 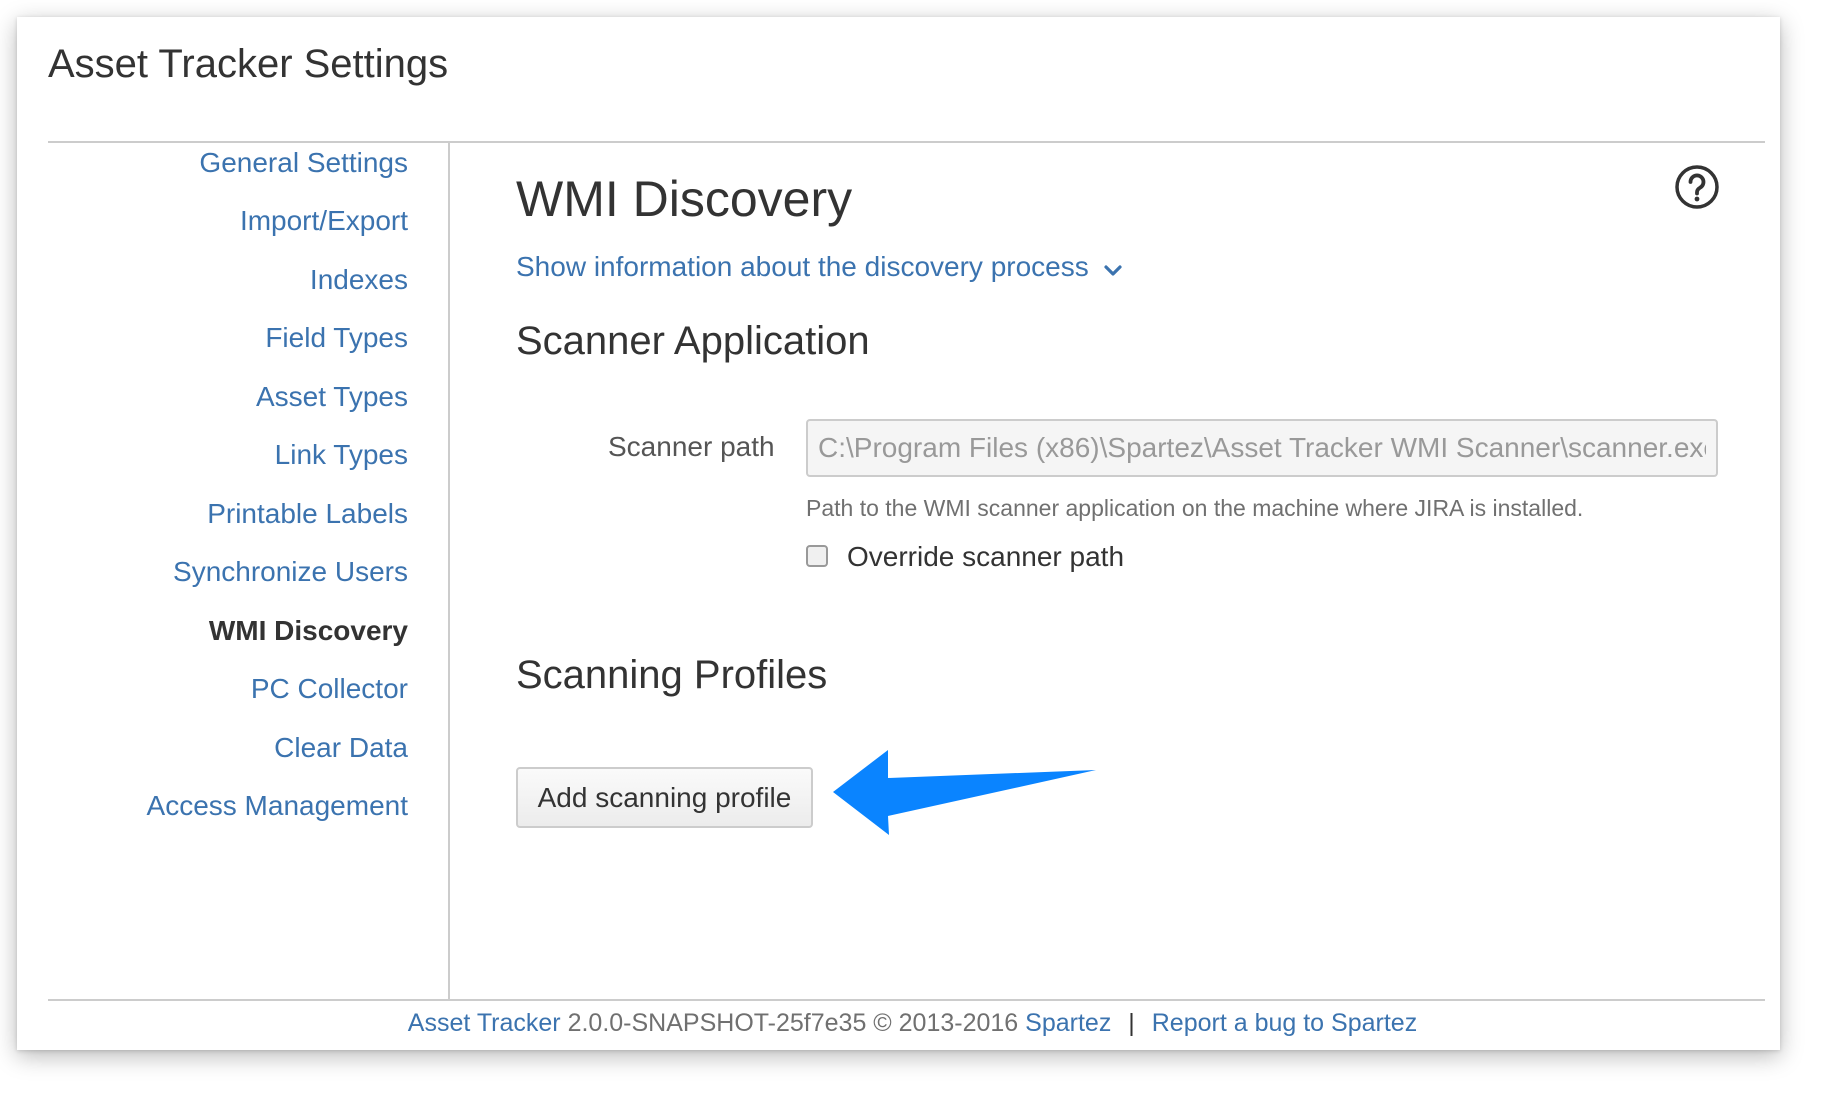 I want to click on footer-divider, so click(x=906, y=1000).